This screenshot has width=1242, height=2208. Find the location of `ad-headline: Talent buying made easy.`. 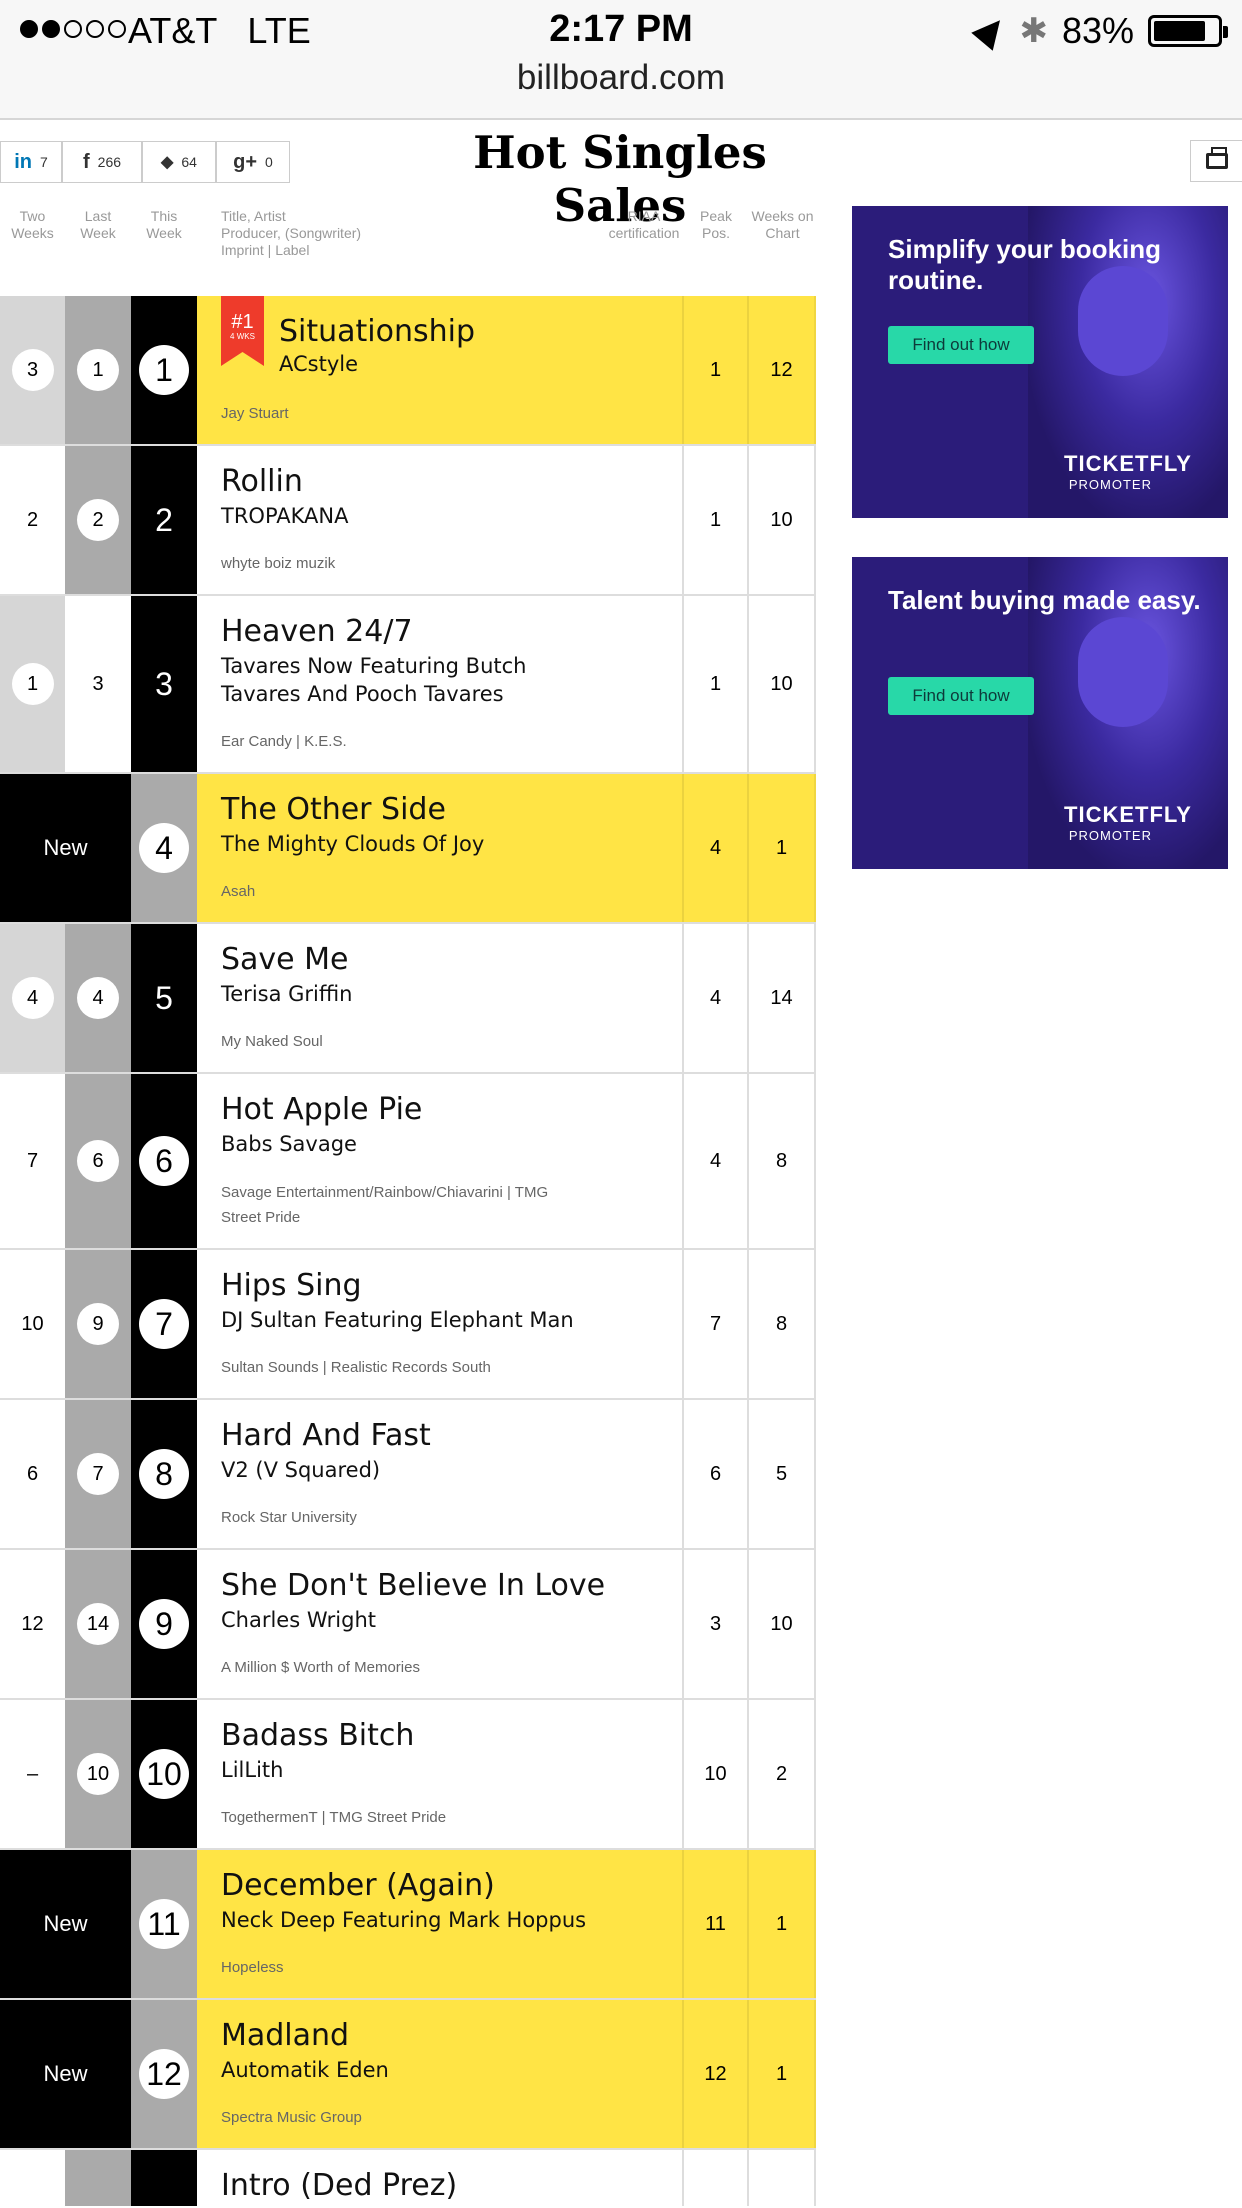

ad-headline: Talent buying made easy. is located at coordinates (1044, 600).